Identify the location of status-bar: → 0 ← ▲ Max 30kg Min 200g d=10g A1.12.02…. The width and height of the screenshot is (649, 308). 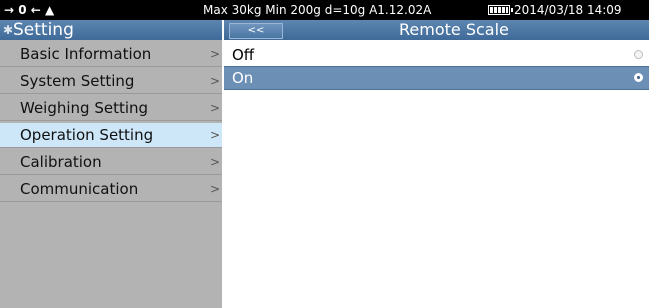
(324, 10).